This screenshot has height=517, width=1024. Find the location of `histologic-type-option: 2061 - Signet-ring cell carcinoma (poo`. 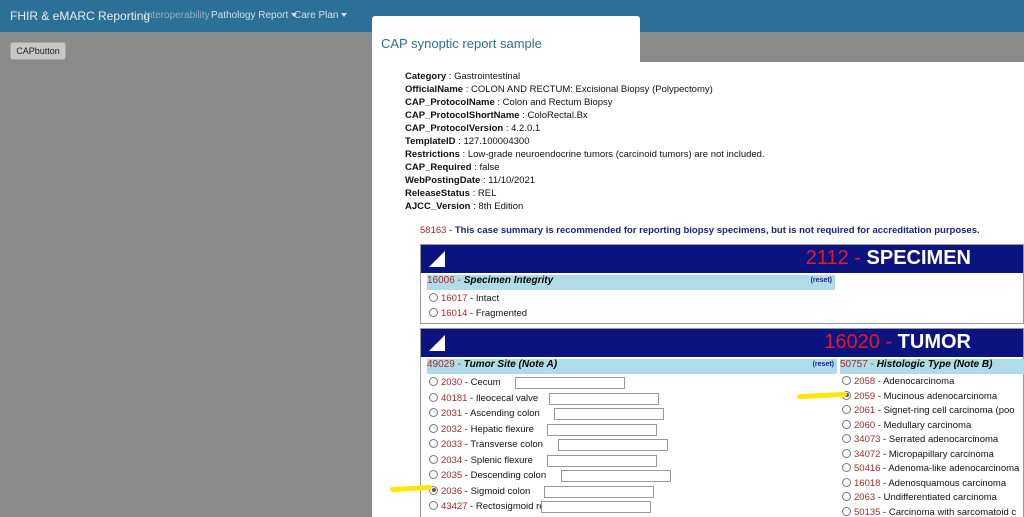

histologic-type-option: 2061 - Signet-ring cell carcinoma (poo is located at coordinates (933, 411).